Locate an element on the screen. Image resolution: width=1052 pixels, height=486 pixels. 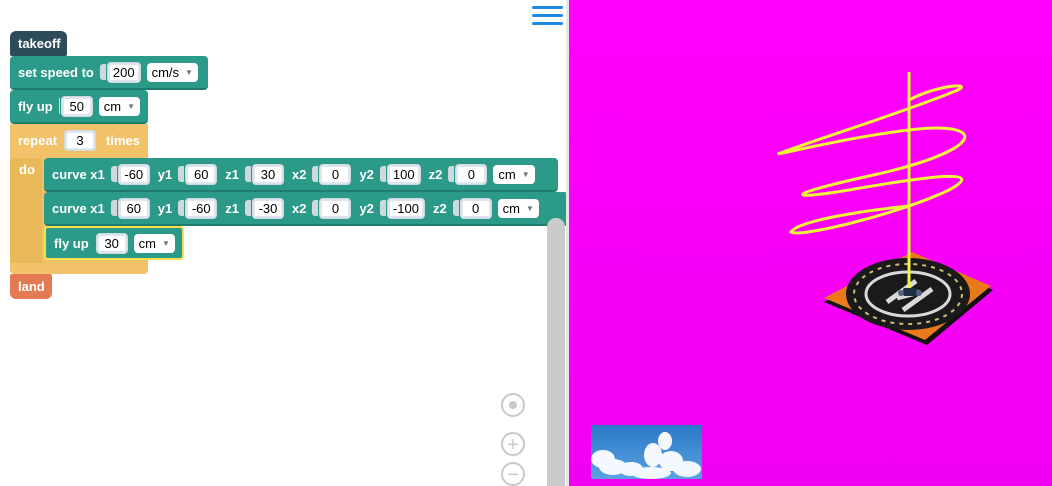
vertical-scrollbar is located at coordinates (556, 352).